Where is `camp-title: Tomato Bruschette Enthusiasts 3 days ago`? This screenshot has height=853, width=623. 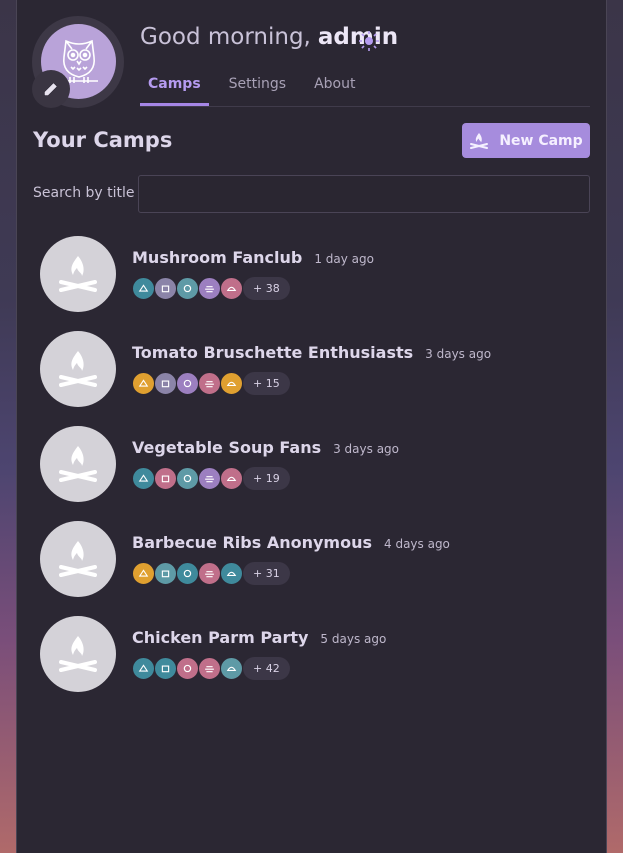
camp-title: Tomato Bruschette Enthusiasts 3 days ago is located at coordinates (311, 352).